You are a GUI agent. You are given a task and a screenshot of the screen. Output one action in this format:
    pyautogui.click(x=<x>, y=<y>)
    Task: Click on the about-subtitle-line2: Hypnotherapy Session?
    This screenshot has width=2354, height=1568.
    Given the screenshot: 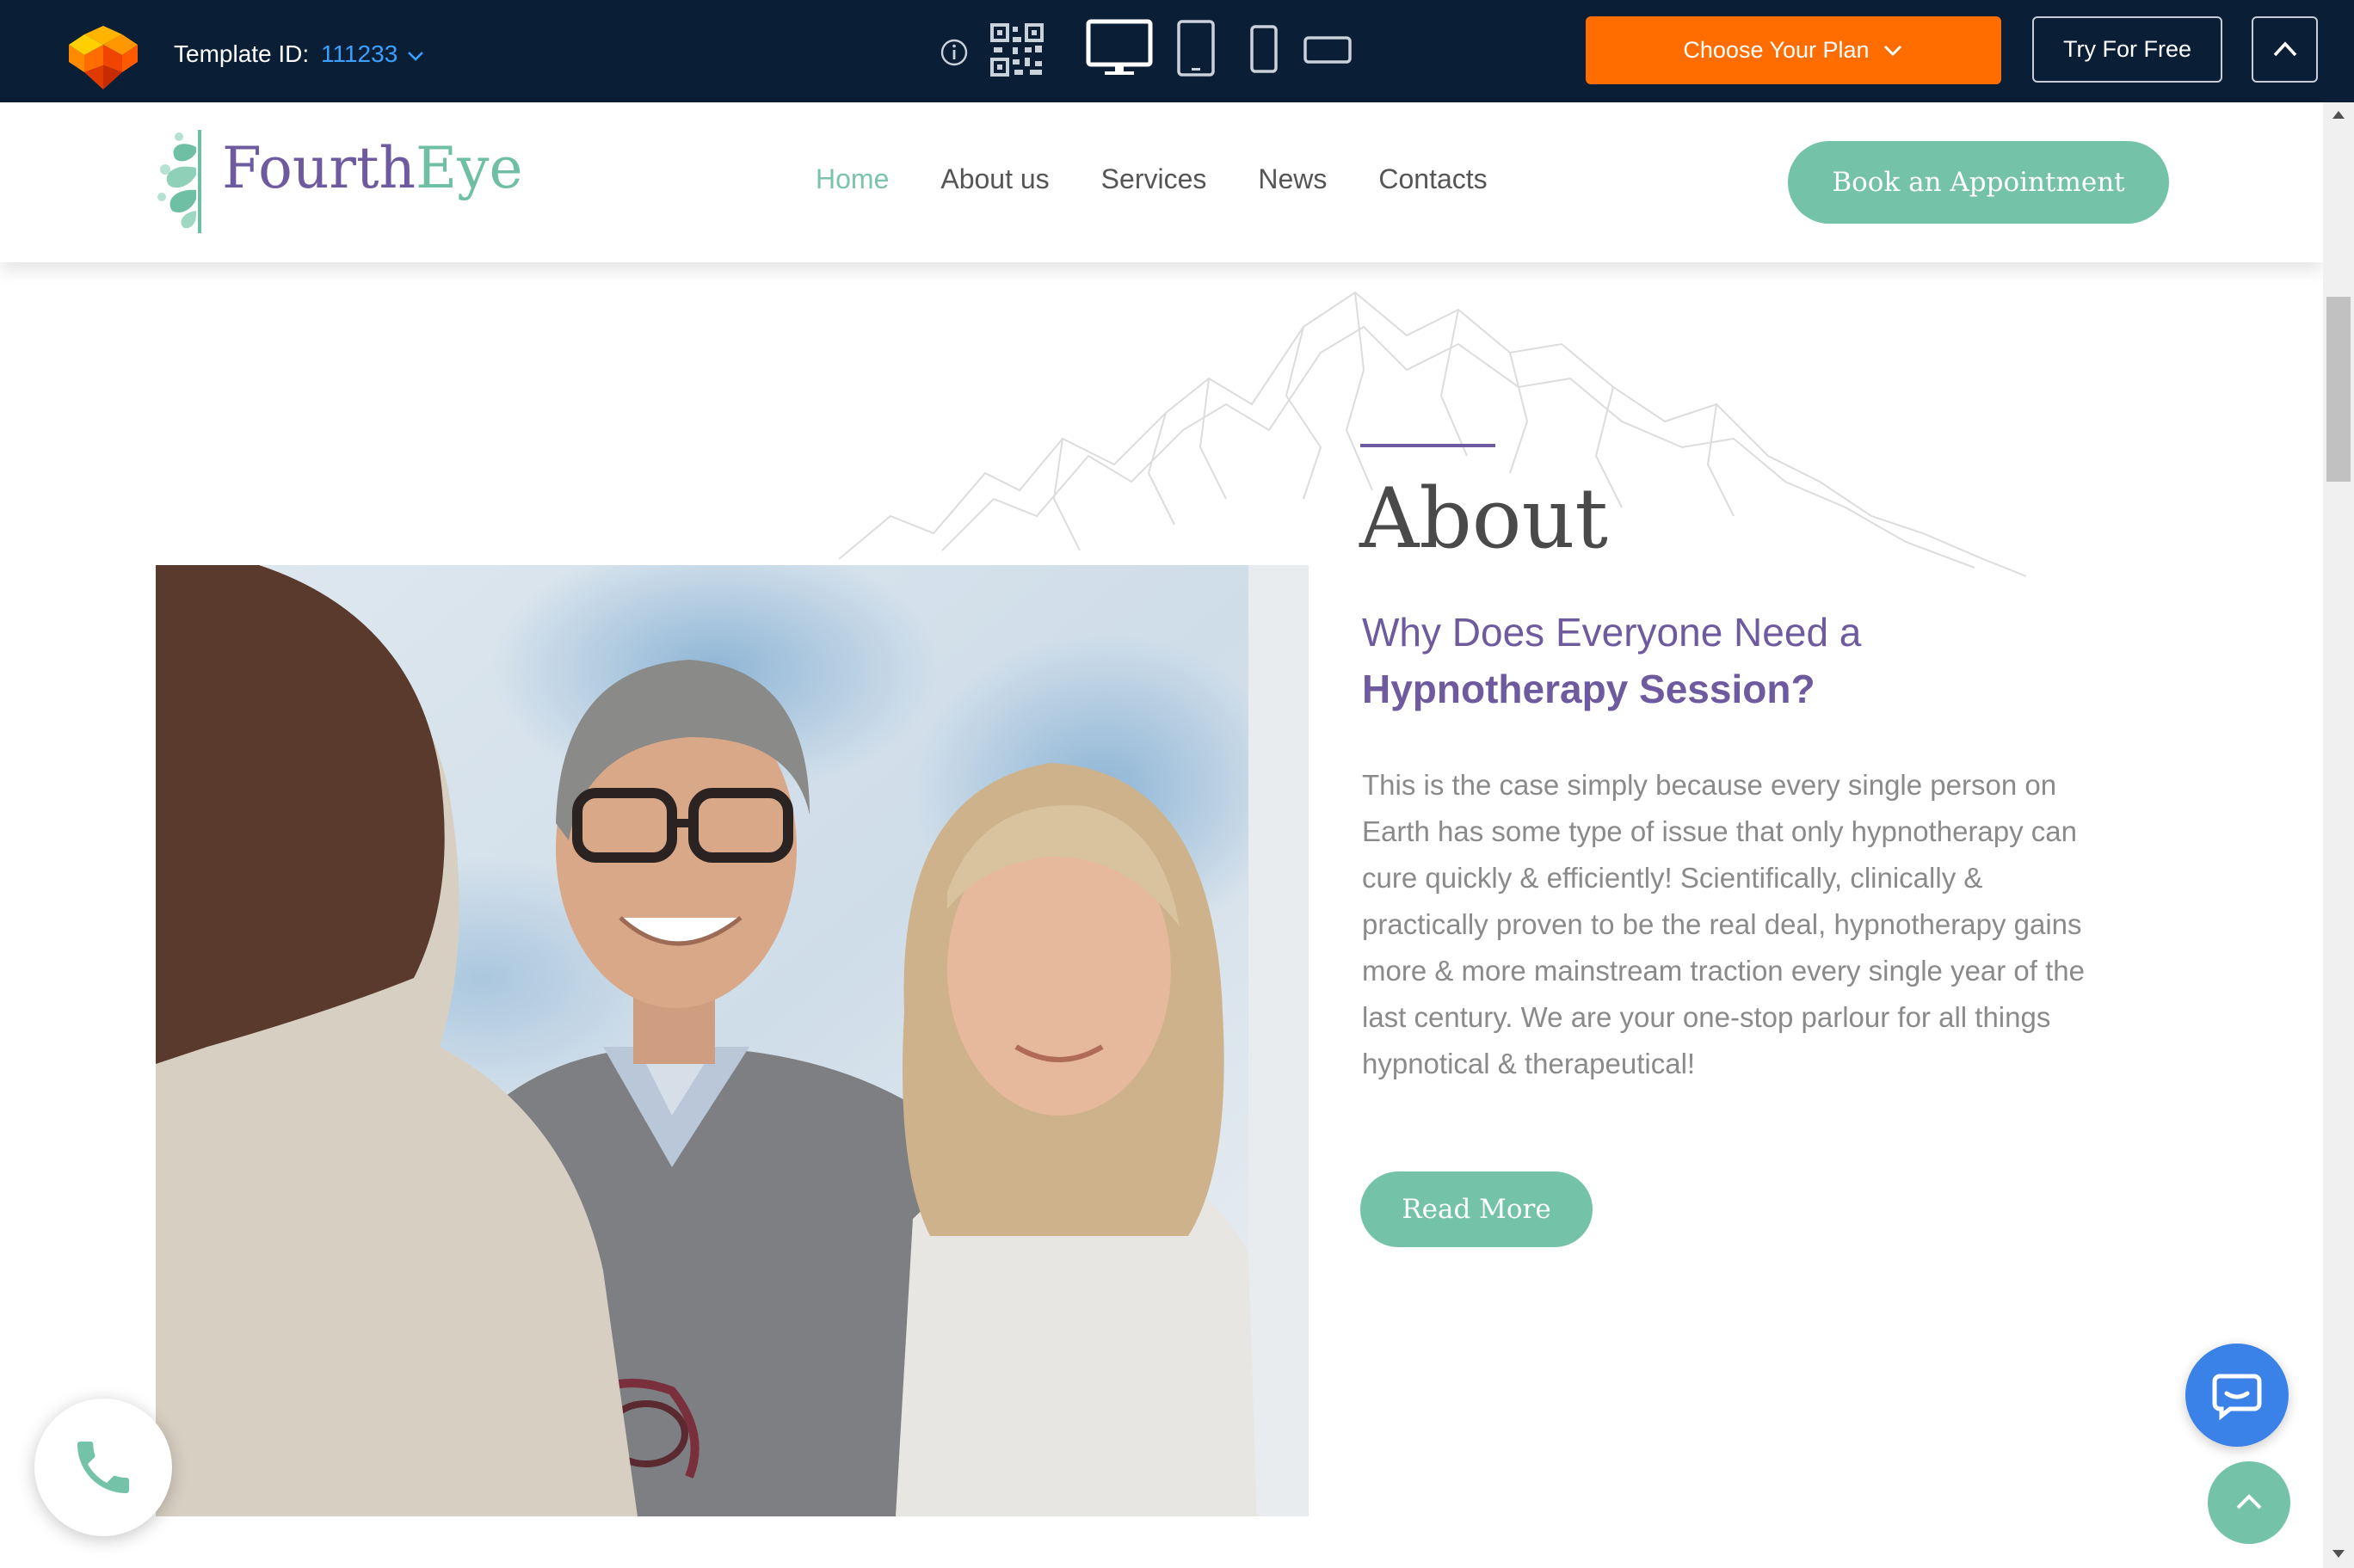 What is the action you would take?
    pyautogui.click(x=1588, y=689)
    